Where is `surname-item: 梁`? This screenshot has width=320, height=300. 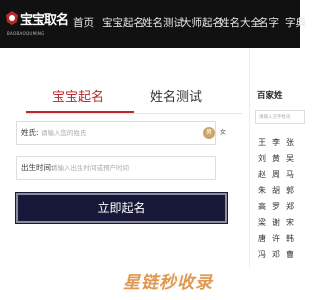
surname-item: 梁 is located at coordinates (265, 223).